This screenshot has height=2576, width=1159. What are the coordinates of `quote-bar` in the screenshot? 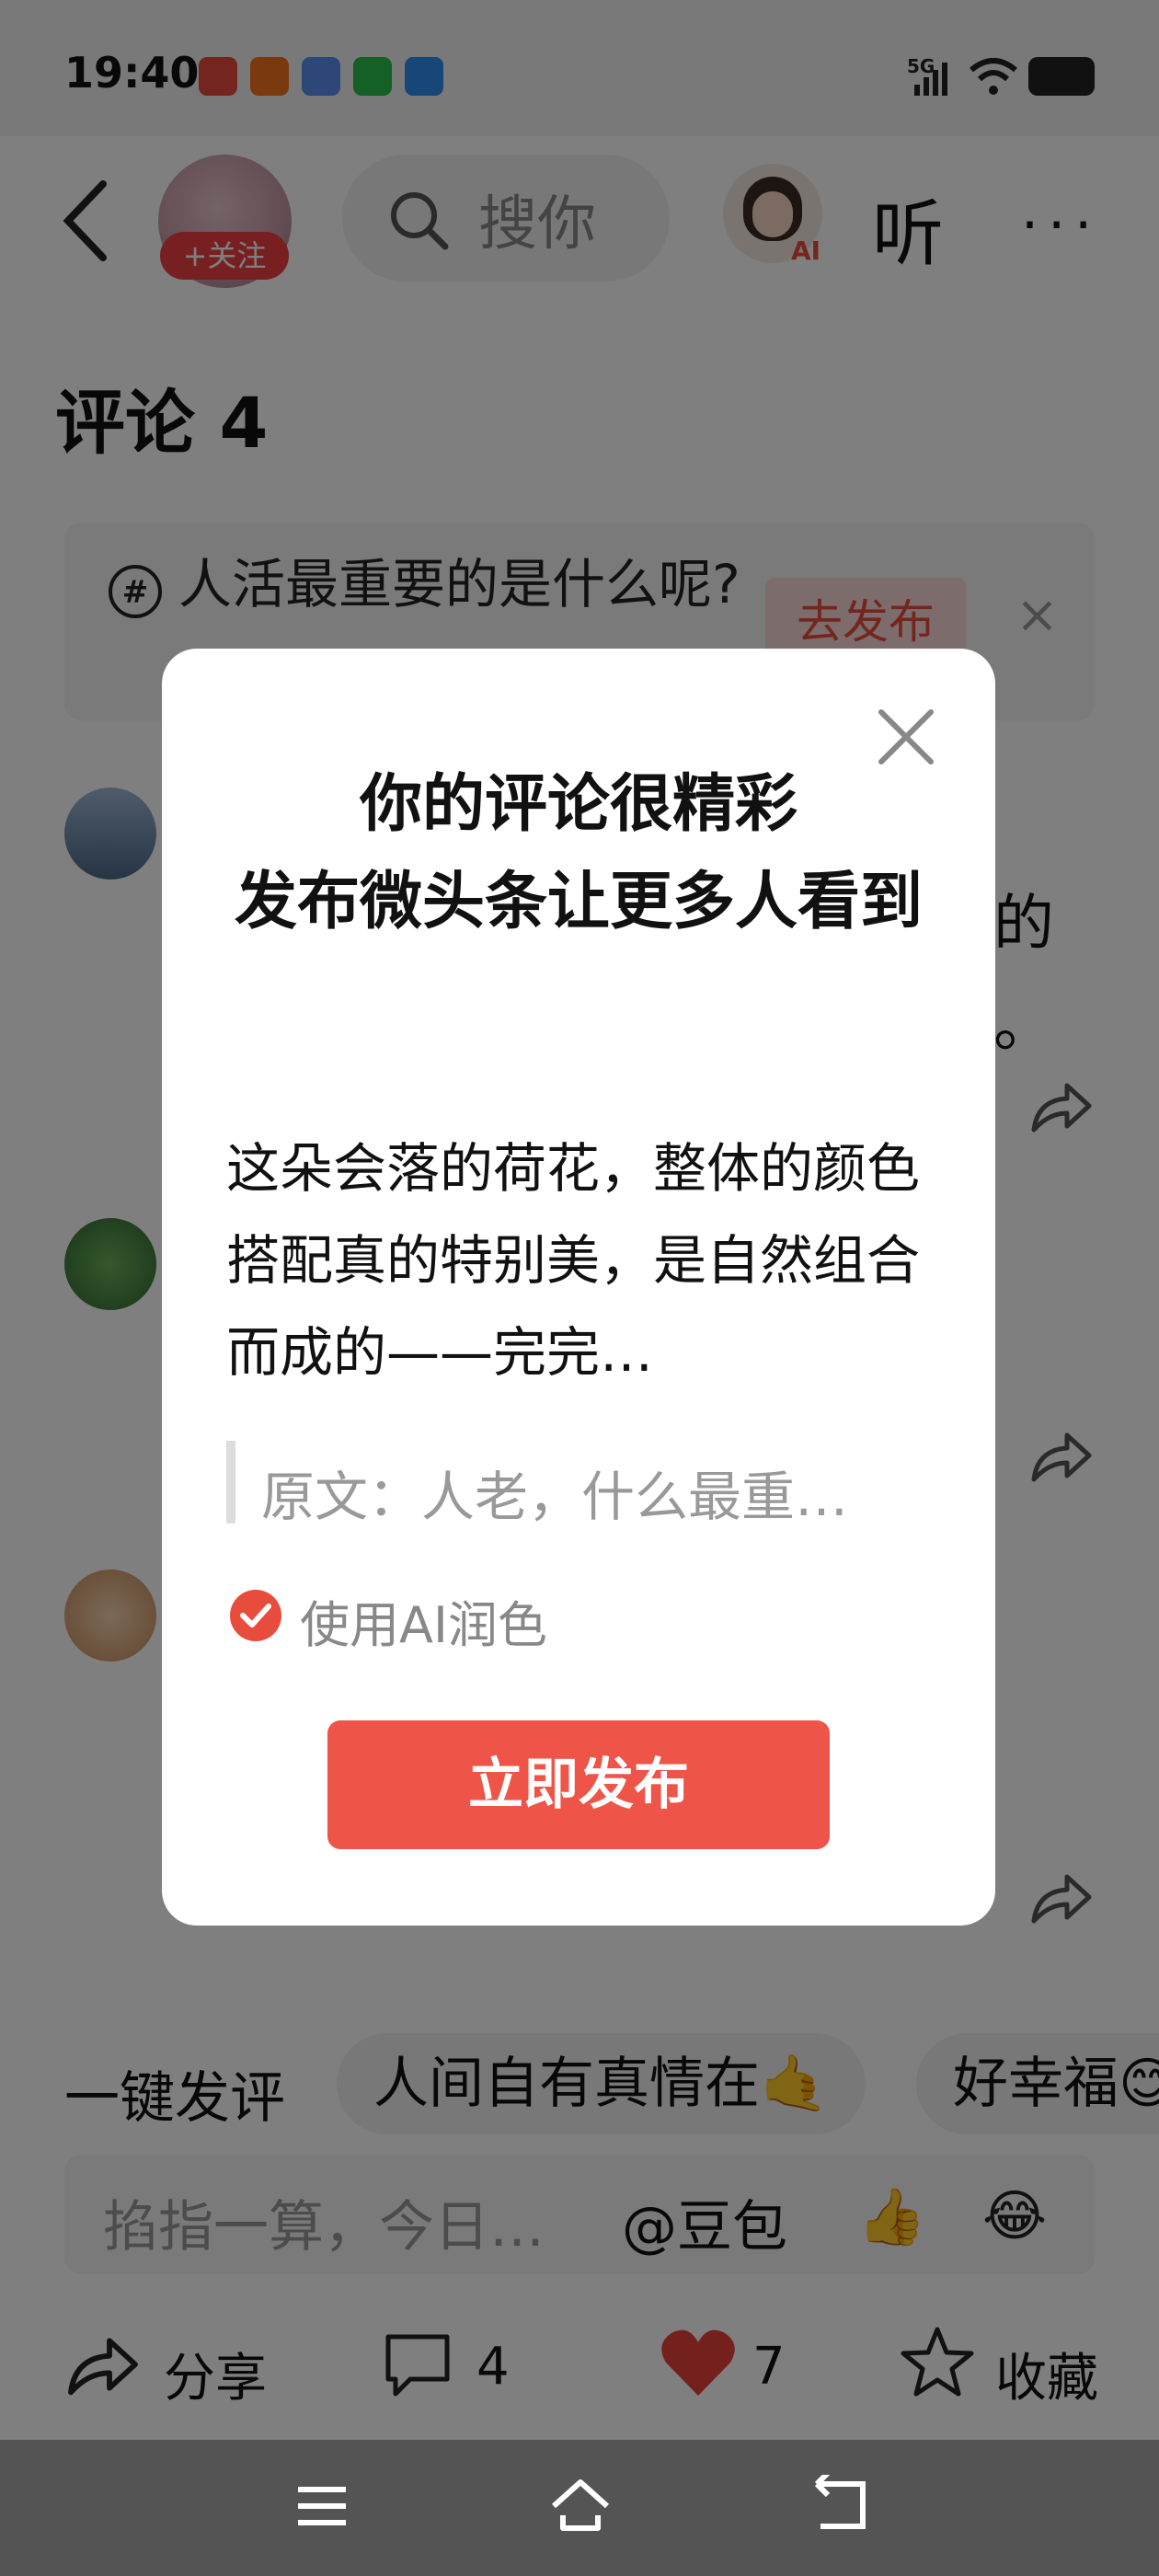 It's located at (230, 1482).